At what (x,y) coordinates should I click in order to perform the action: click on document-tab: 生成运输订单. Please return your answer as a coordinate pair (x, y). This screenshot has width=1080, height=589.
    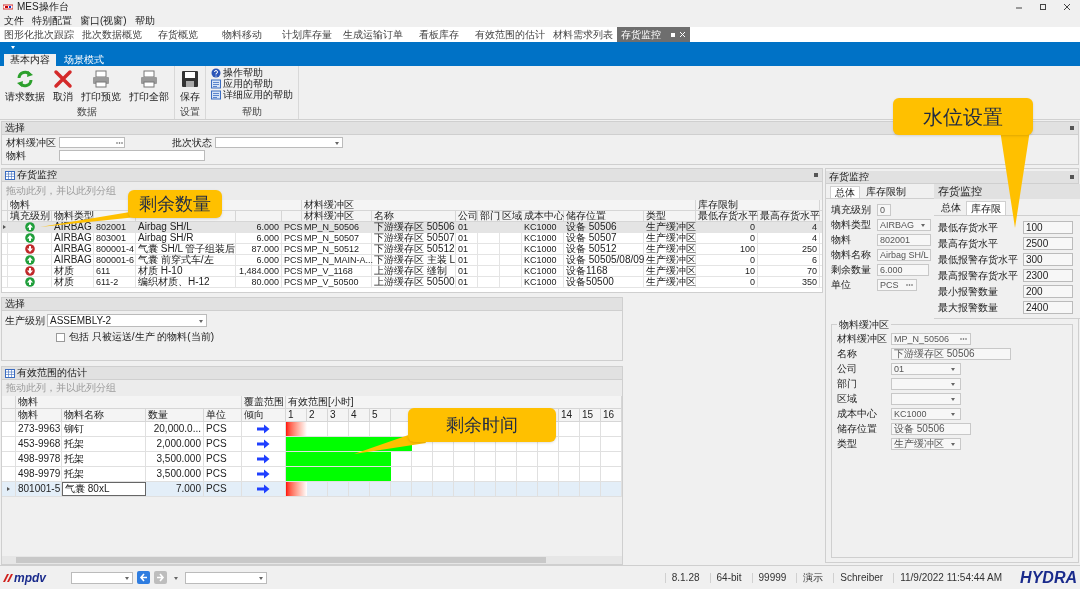
    Looking at the image, I should click on (372, 34).